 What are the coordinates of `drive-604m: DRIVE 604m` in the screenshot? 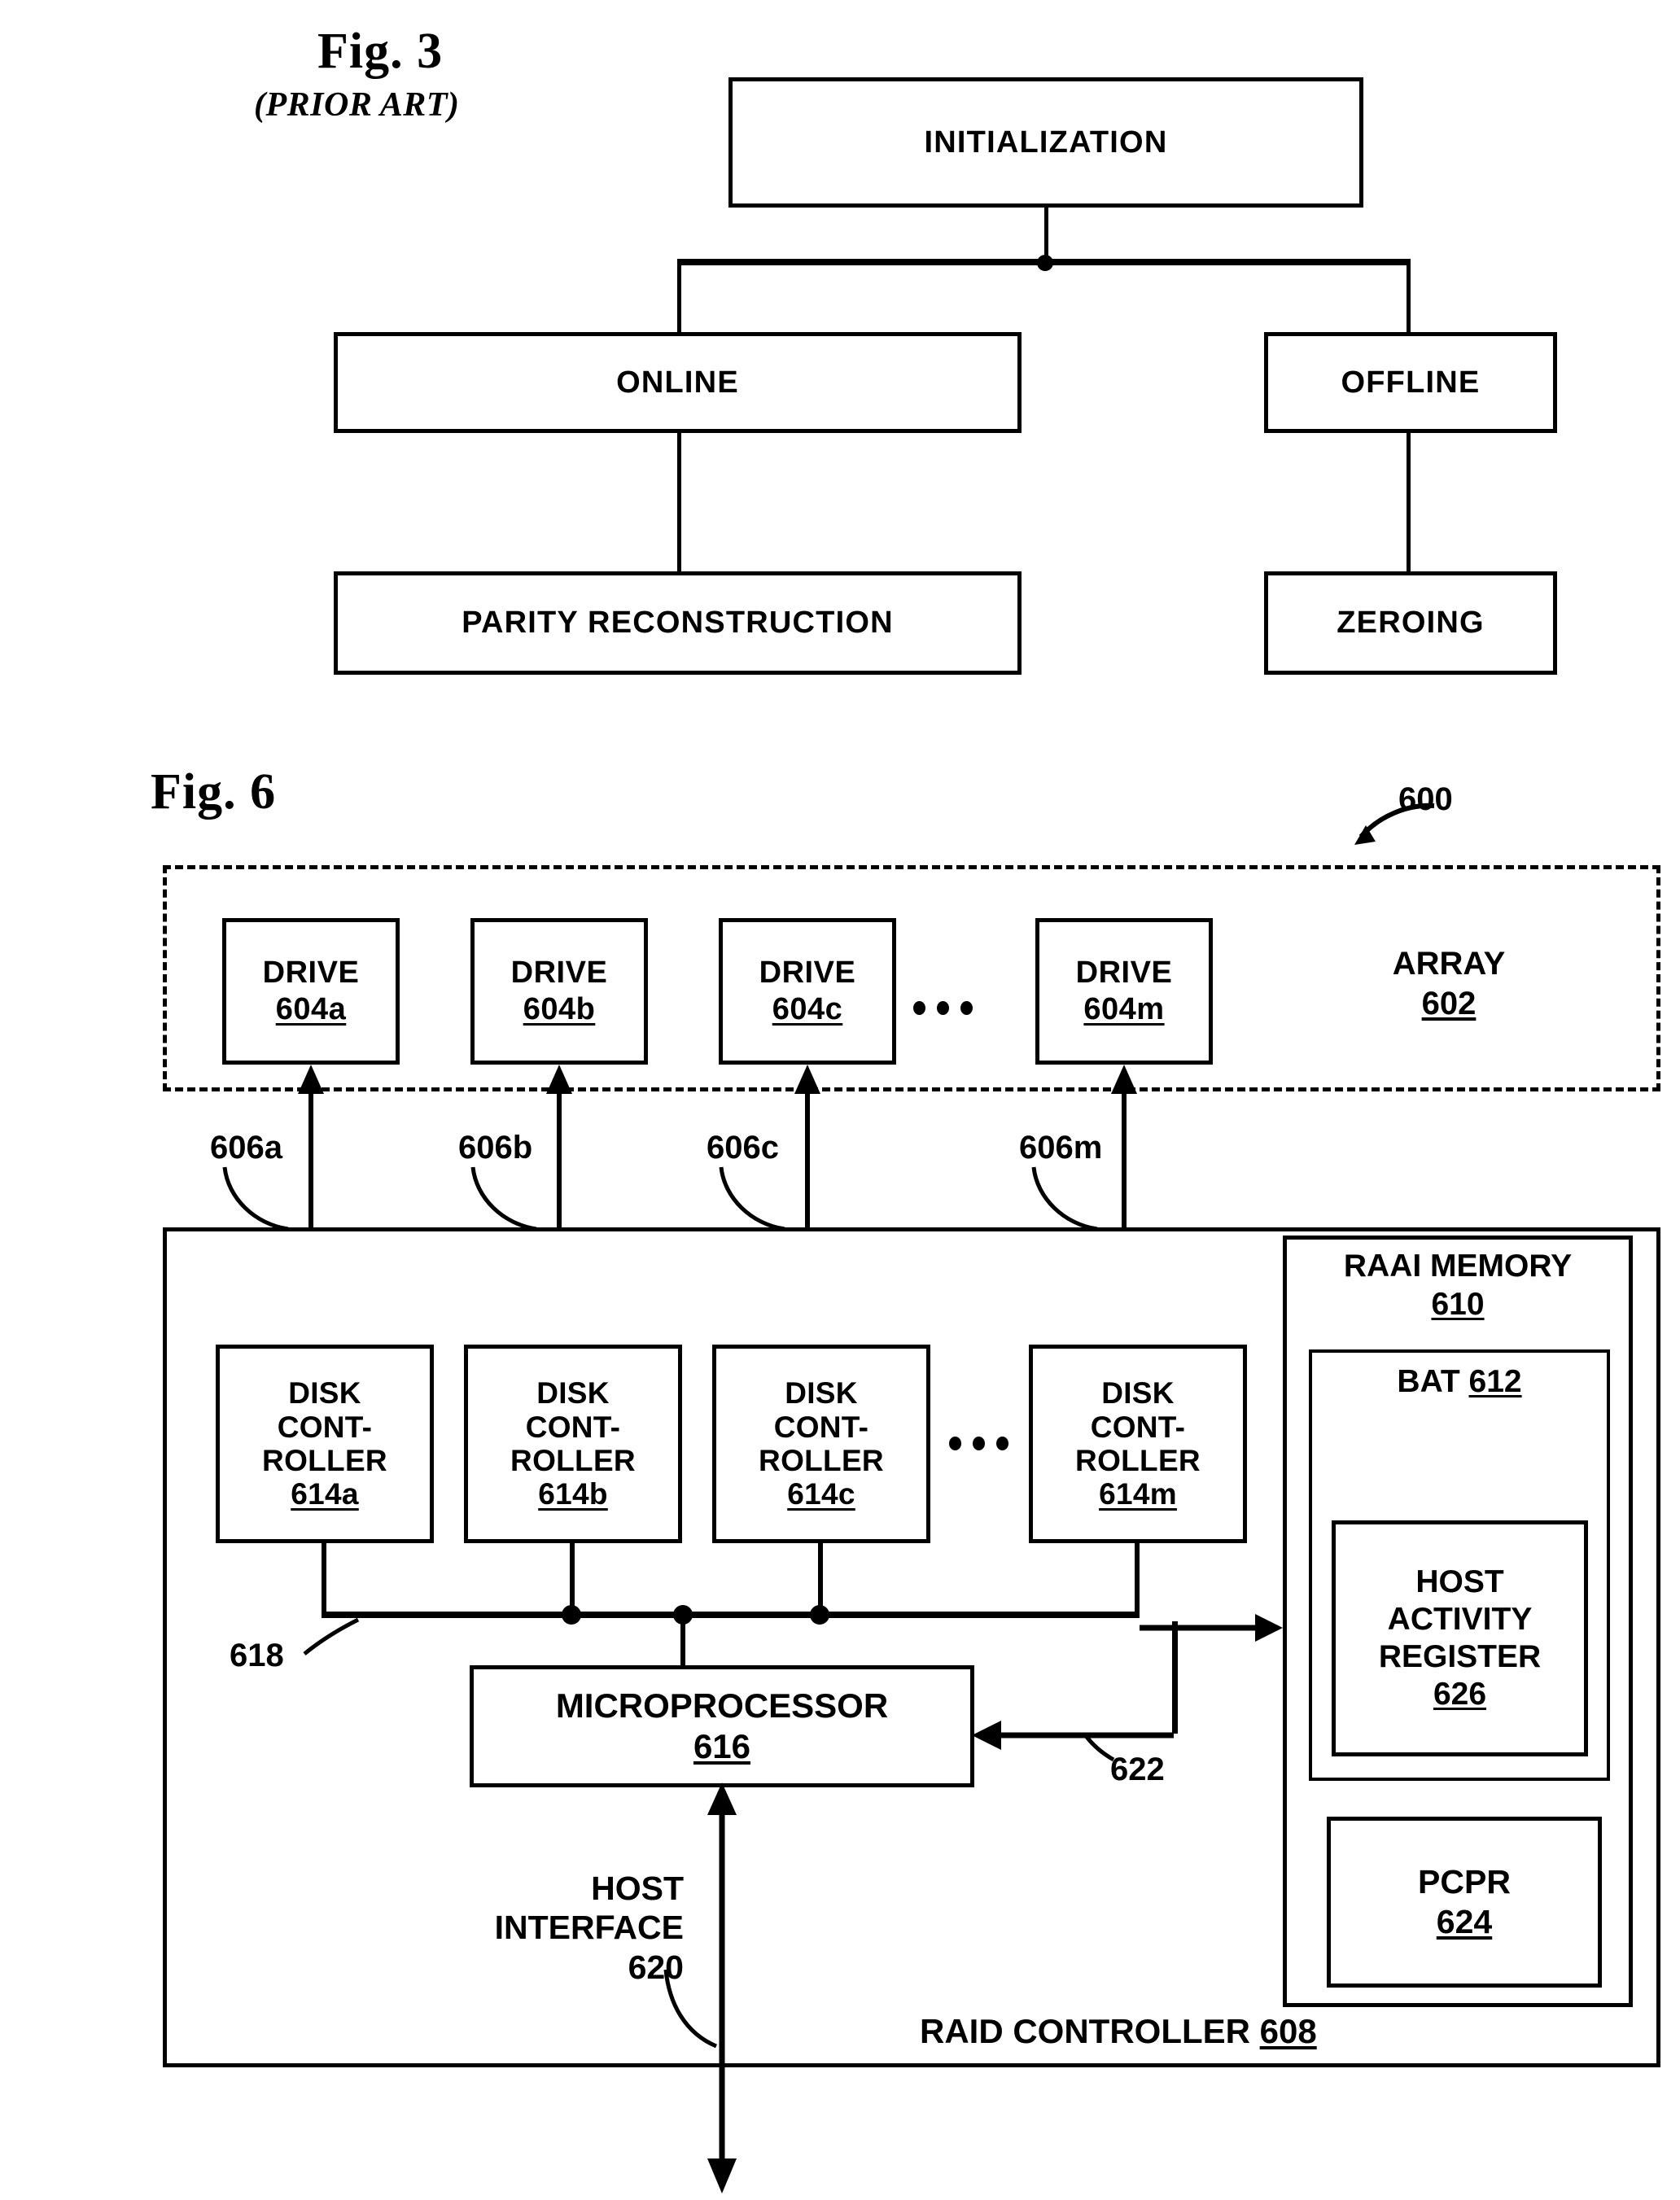 It's located at (1124, 991).